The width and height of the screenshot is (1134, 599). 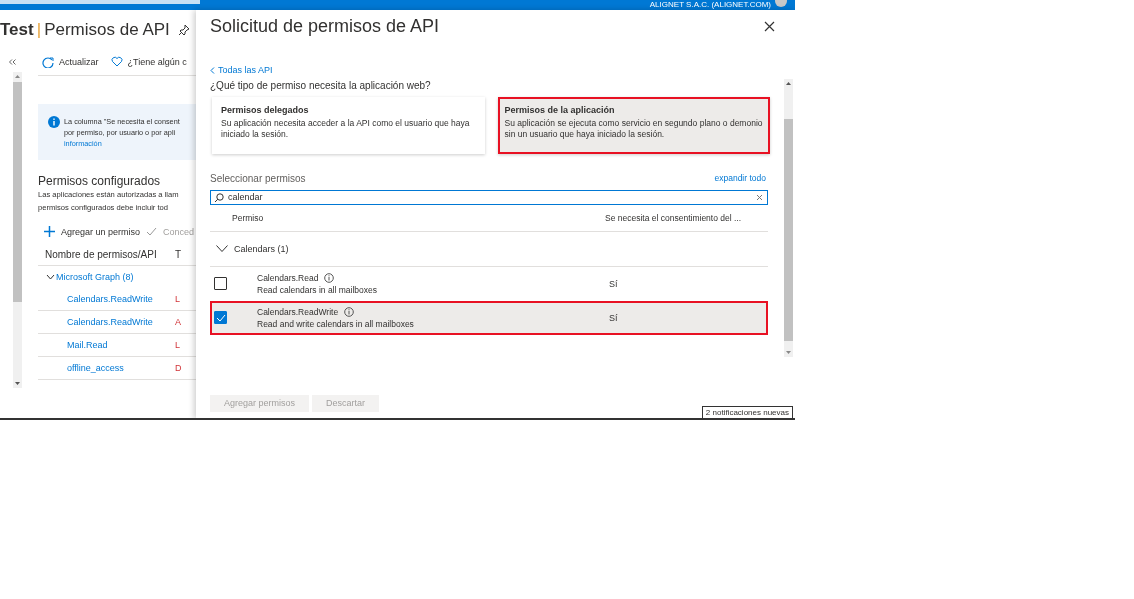 I want to click on column-header: T, so click(x=178, y=254).